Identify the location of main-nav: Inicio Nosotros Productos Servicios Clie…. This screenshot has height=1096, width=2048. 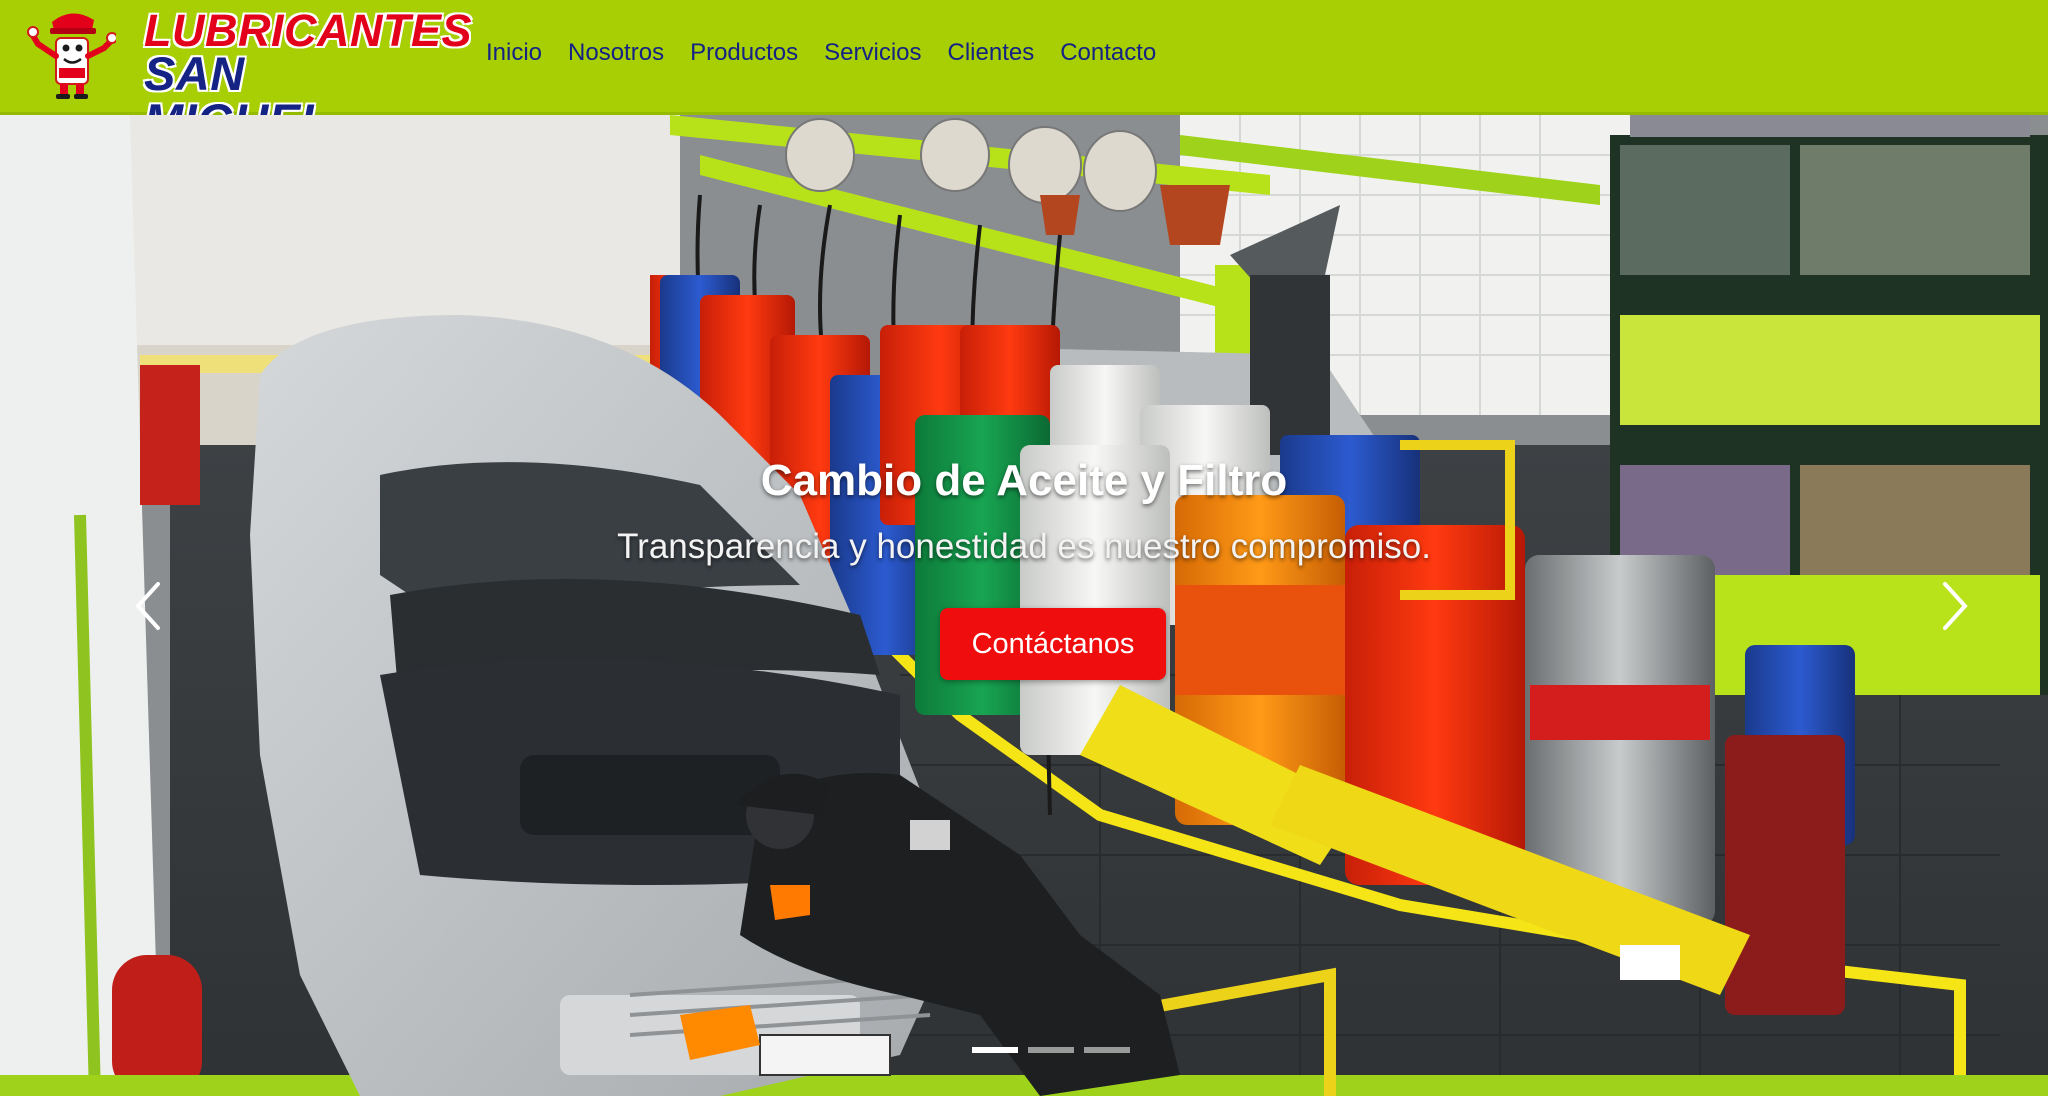
(821, 53).